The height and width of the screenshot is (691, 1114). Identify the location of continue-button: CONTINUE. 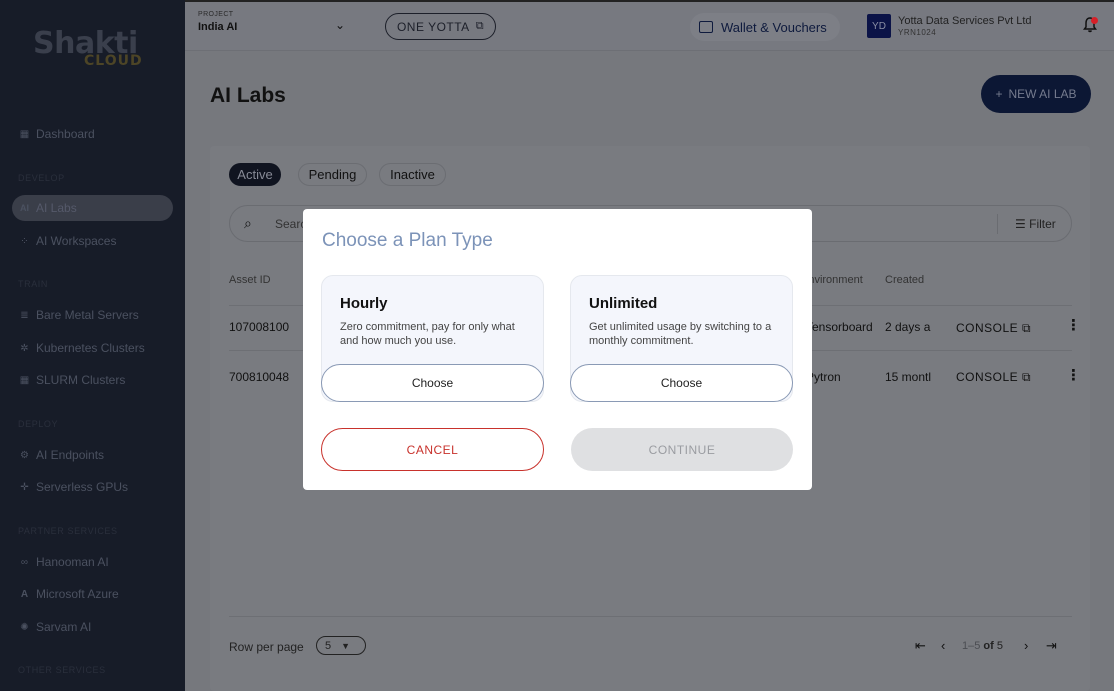
(682, 449).